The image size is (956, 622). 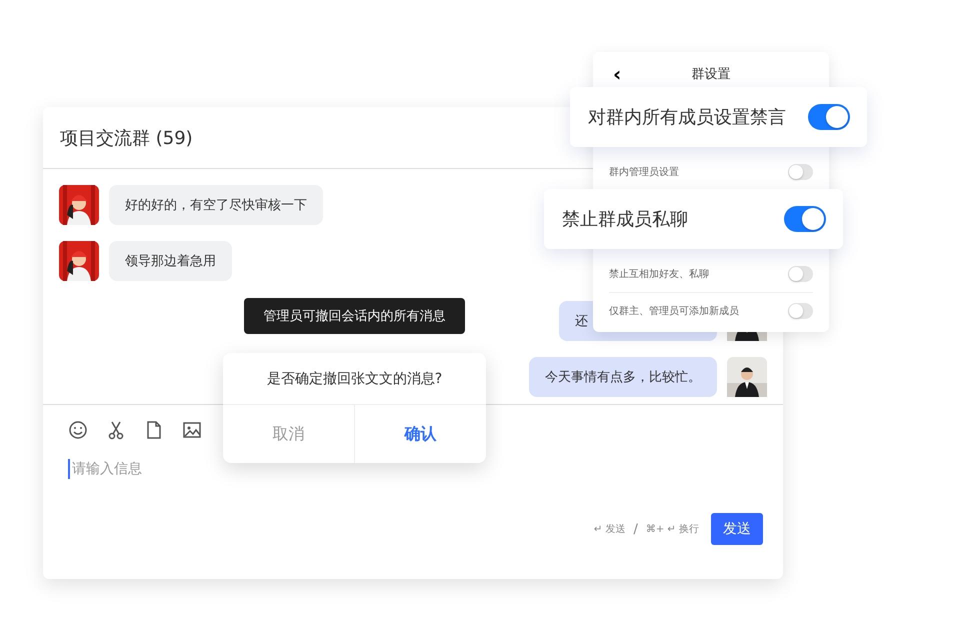 What do you see at coordinates (289, 434) in the screenshot?
I see `cancel-button: 取消` at bounding box center [289, 434].